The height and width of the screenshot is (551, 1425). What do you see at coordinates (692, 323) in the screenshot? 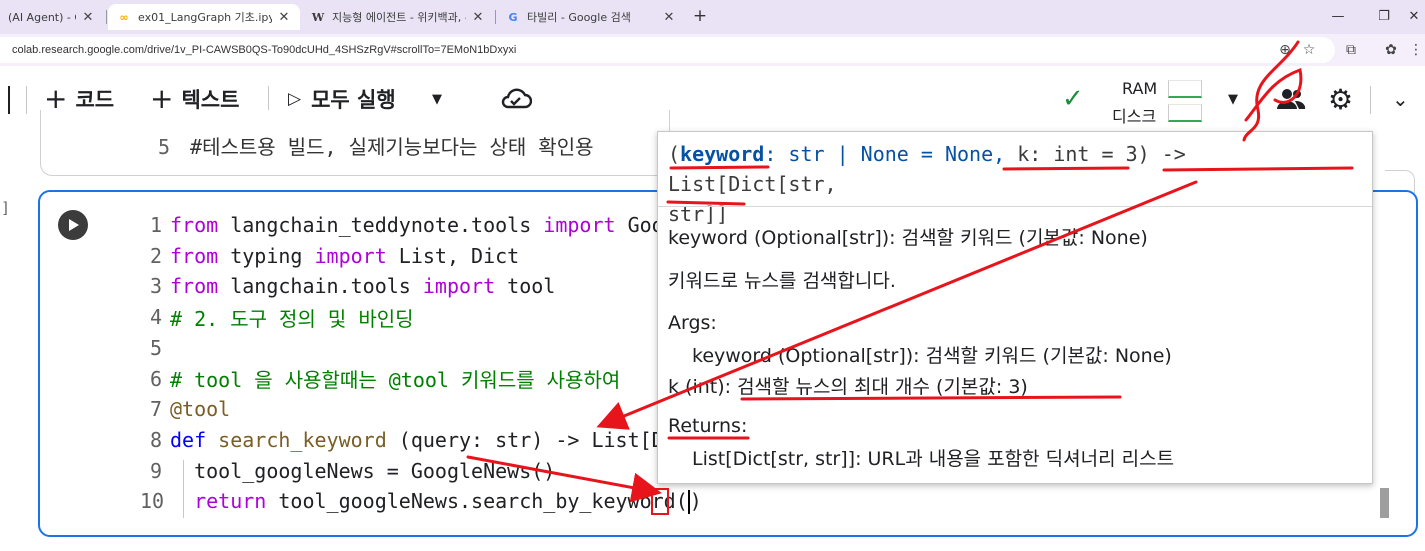
I see `doc-args-header: Args:` at bounding box center [692, 323].